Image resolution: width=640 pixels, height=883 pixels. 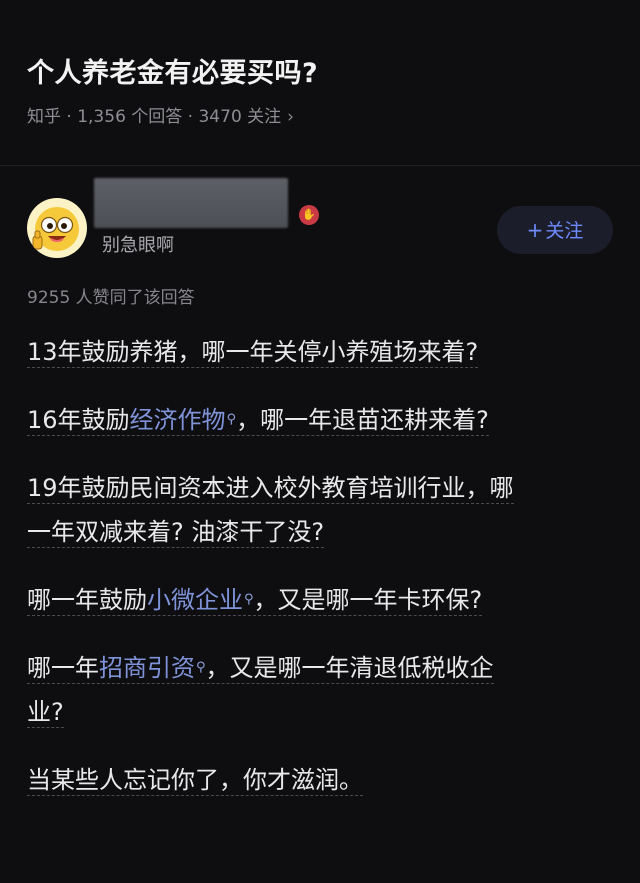 What do you see at coordinates (154, 117) in the screenshot?
I see `question-meta-text: 知乎 · 1,356 个回答 · 3470 关注` at bounding box center [154, 117].